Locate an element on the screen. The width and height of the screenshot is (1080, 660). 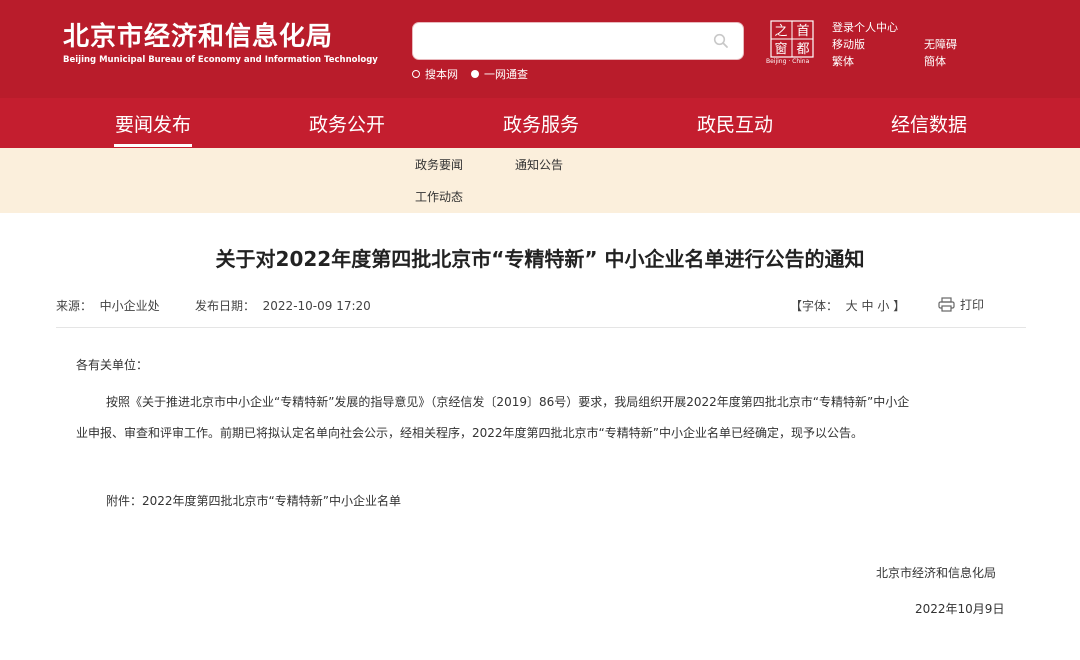
nav-item-government-affairs-public: 政务公开 is located at coordinates (347, 123).